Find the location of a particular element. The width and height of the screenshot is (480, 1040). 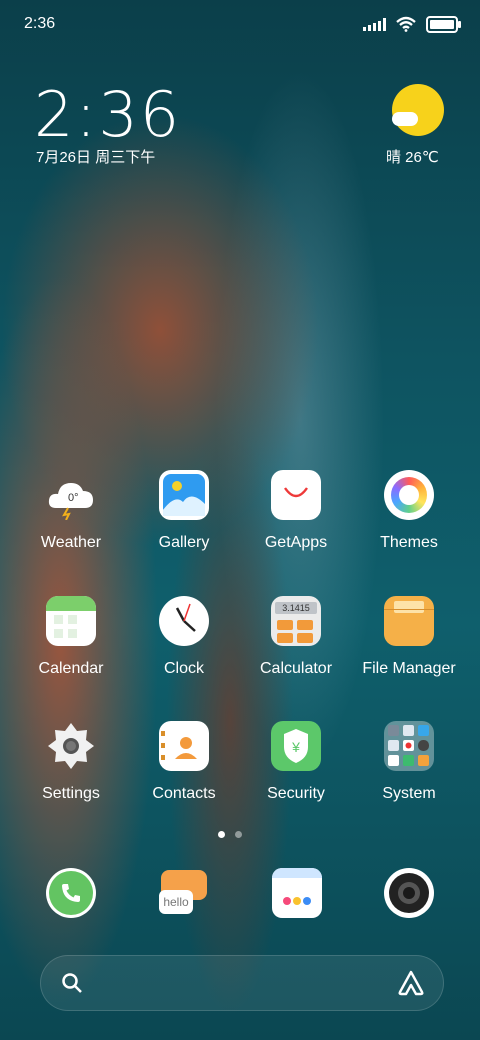

messaging-app: hello is located at coordinates (184, 893).